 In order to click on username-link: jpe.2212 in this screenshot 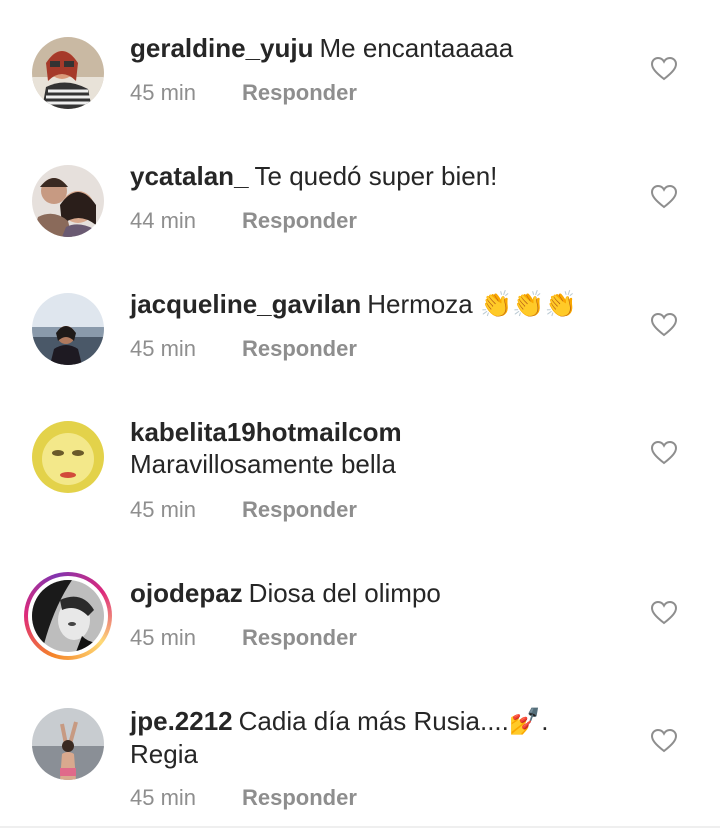, I will do `click(181, 721)`.